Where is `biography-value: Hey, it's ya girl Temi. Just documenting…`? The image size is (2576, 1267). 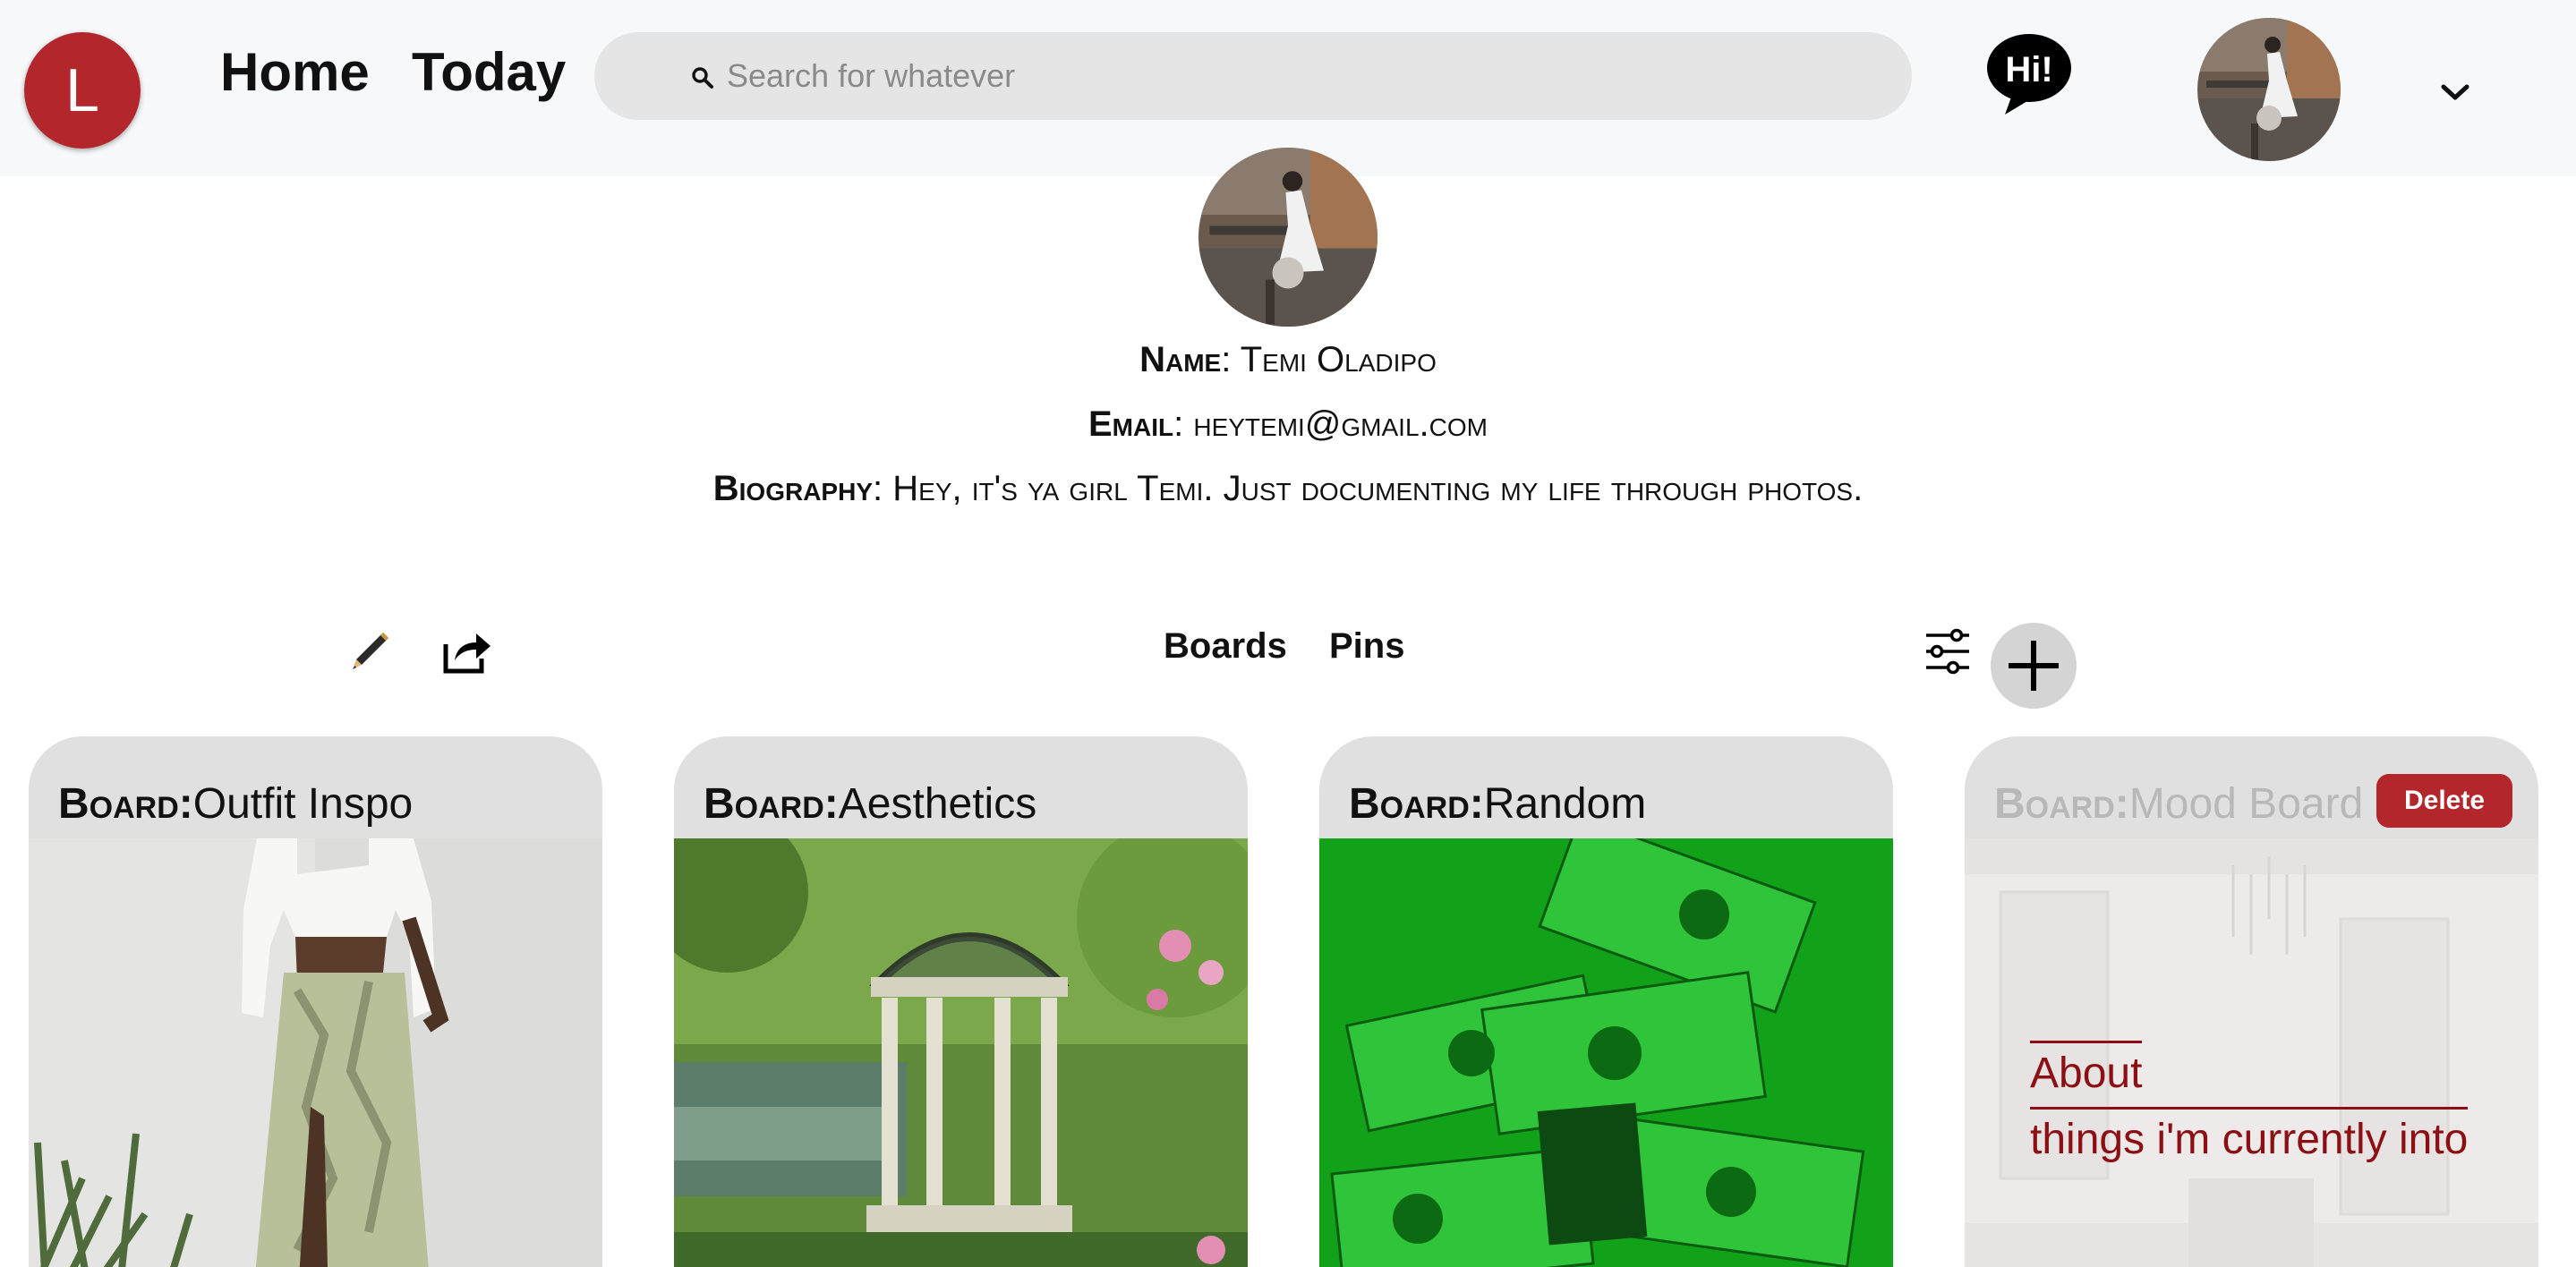 biography-value: Hey, it's ya girl Temi. Just documenting… is located at coordinates (1378, 488).